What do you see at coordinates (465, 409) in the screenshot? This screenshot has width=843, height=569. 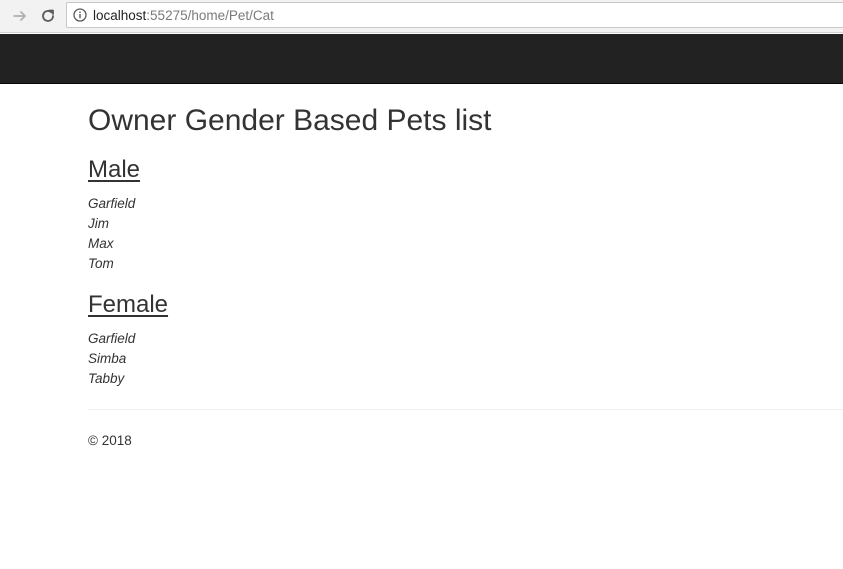 I see `footer-divider` at bounding box center [465, 409].